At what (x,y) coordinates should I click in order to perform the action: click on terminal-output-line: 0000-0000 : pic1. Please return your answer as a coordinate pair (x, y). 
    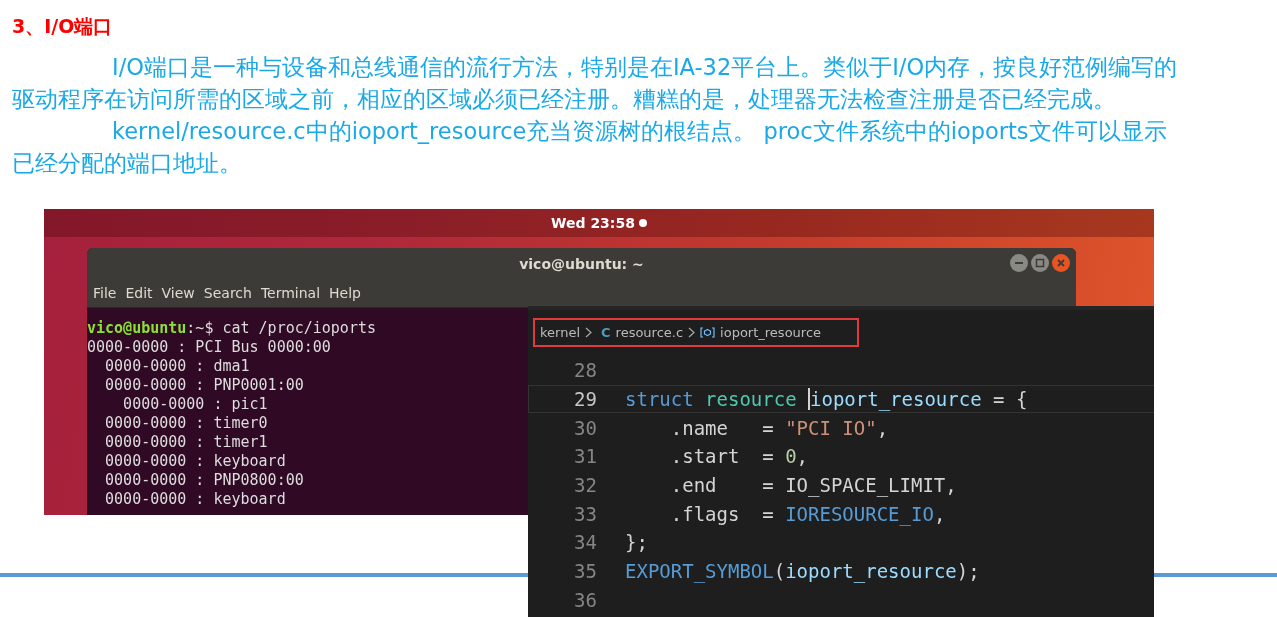
    Looking at the image, I should click on (195, 404).